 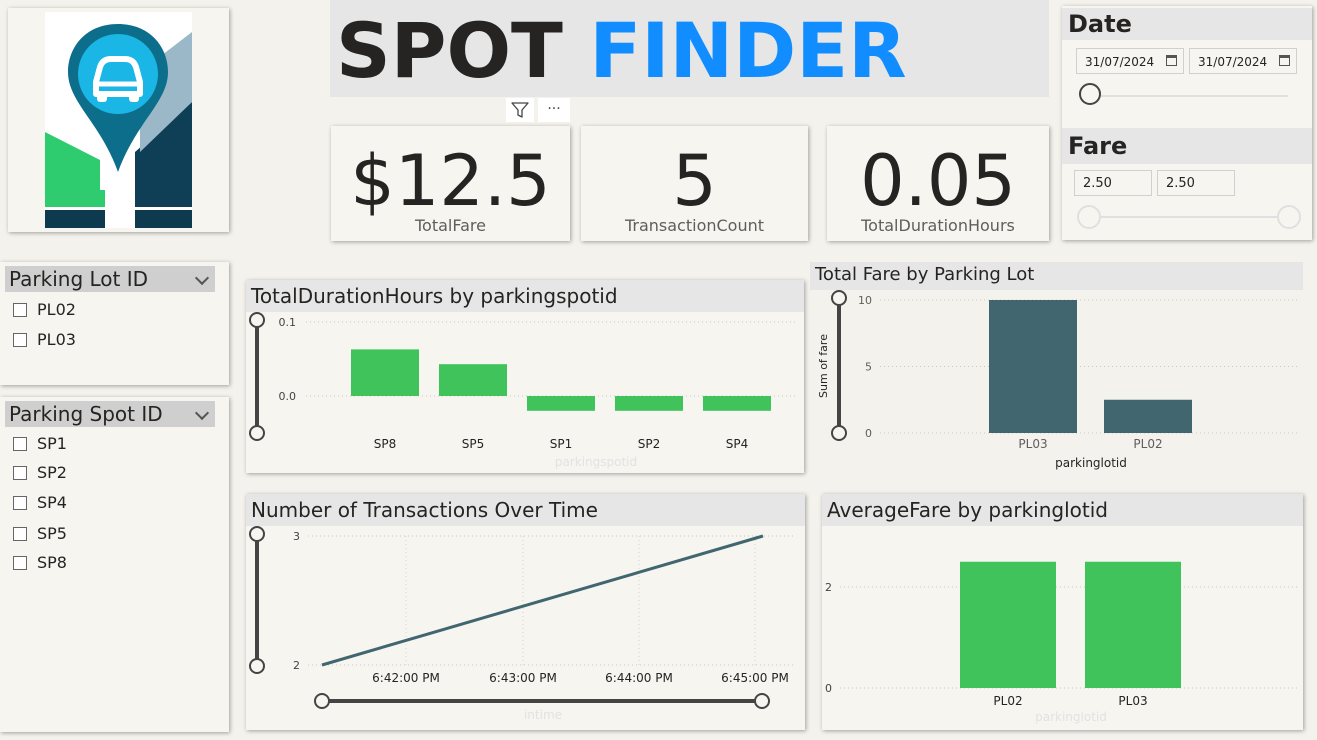 What do you see at coordinates (1032, 444) in the screenshot?
I see `x-tick-label: PL03` at bounding box center [1032, 444].